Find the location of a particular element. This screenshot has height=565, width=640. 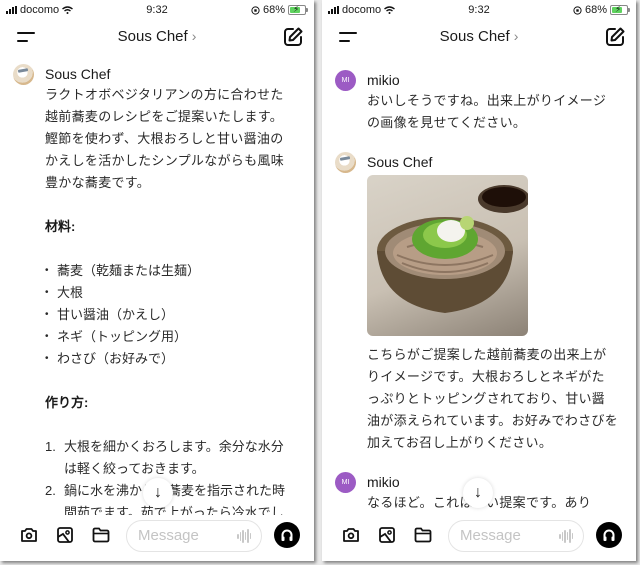

step-number: 1. is located at coordinates (50, 446).